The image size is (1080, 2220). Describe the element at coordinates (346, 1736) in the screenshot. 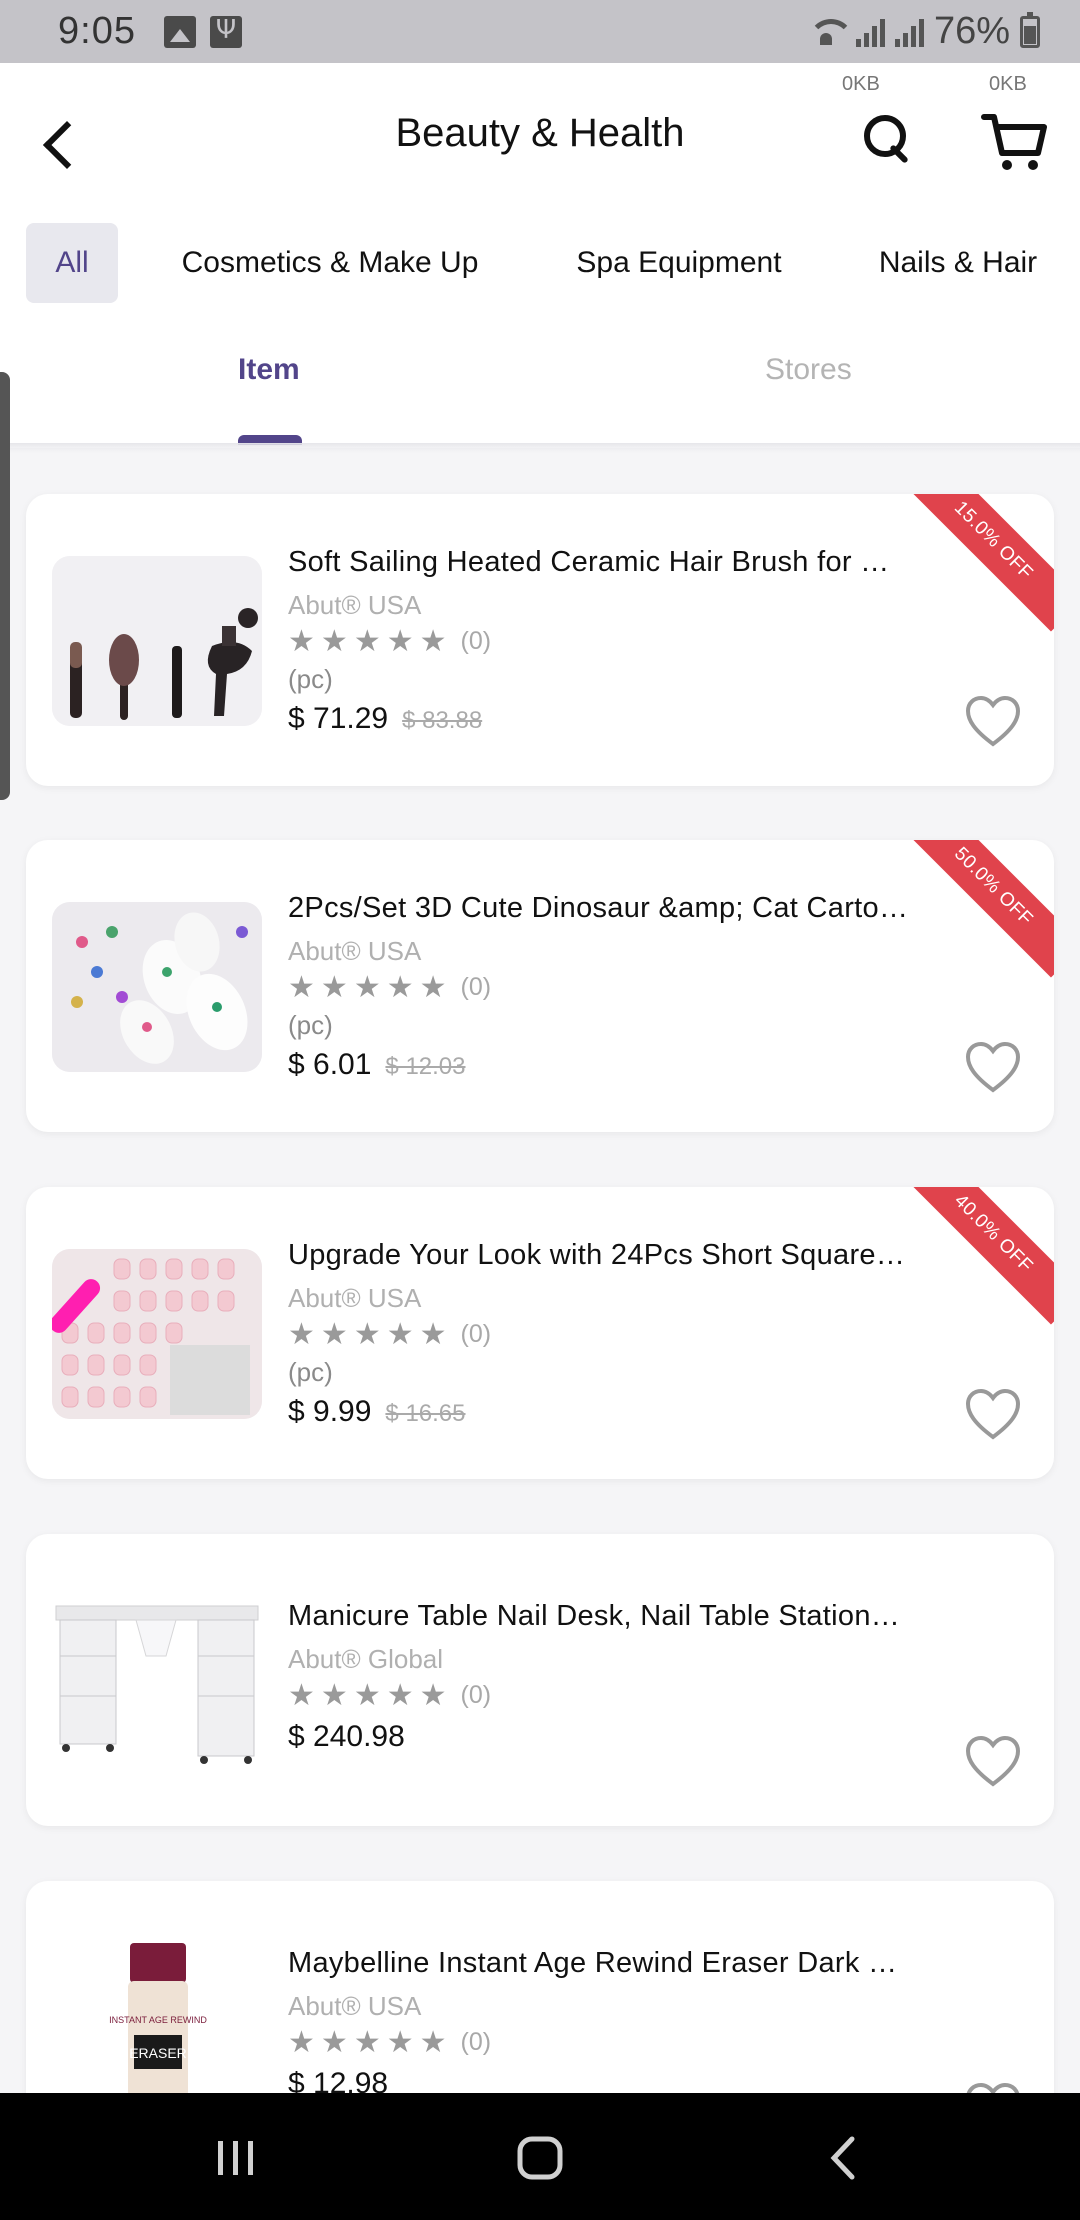

I see `product-price: $ 240.98` at that location.